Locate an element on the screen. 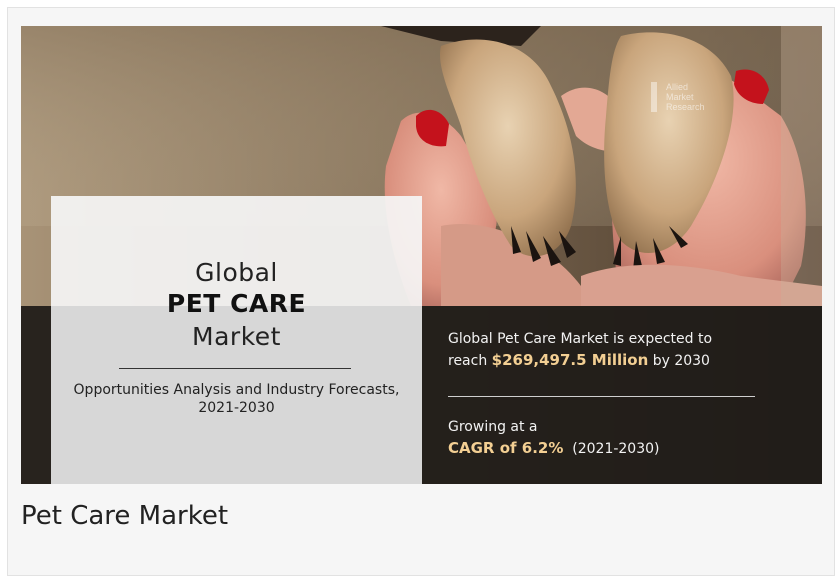  stat1-suffix: by 2030 is located at coordinates (679, 361).